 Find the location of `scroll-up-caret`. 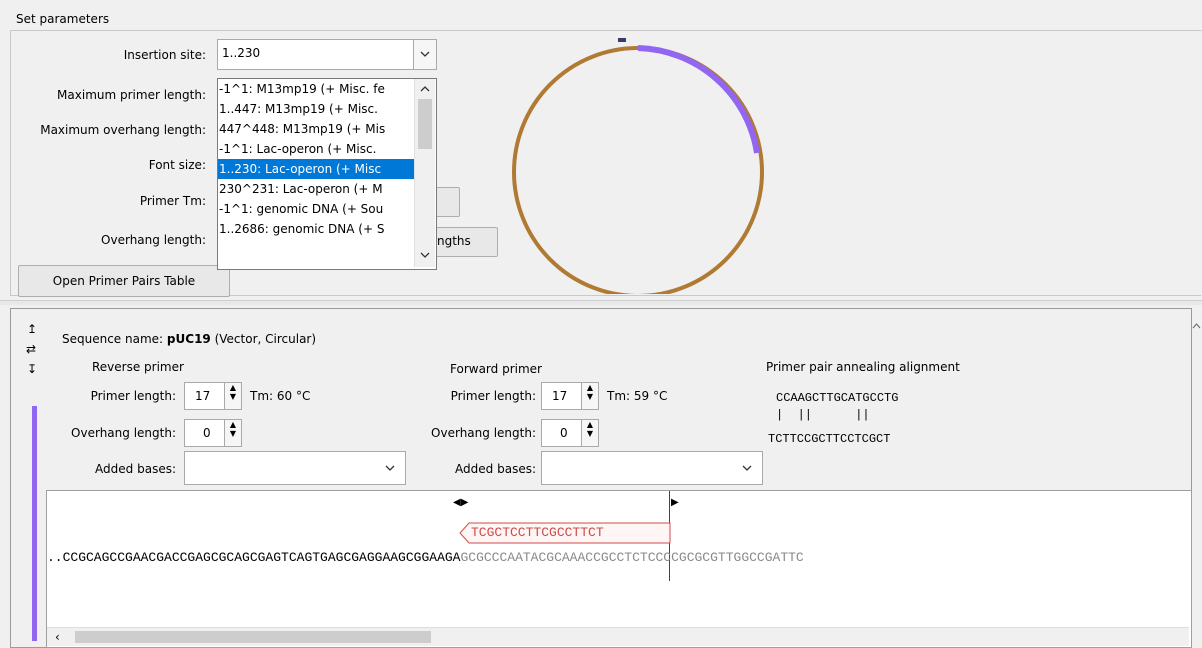

scroll-up-caret is located at coordinates (1196, 325).